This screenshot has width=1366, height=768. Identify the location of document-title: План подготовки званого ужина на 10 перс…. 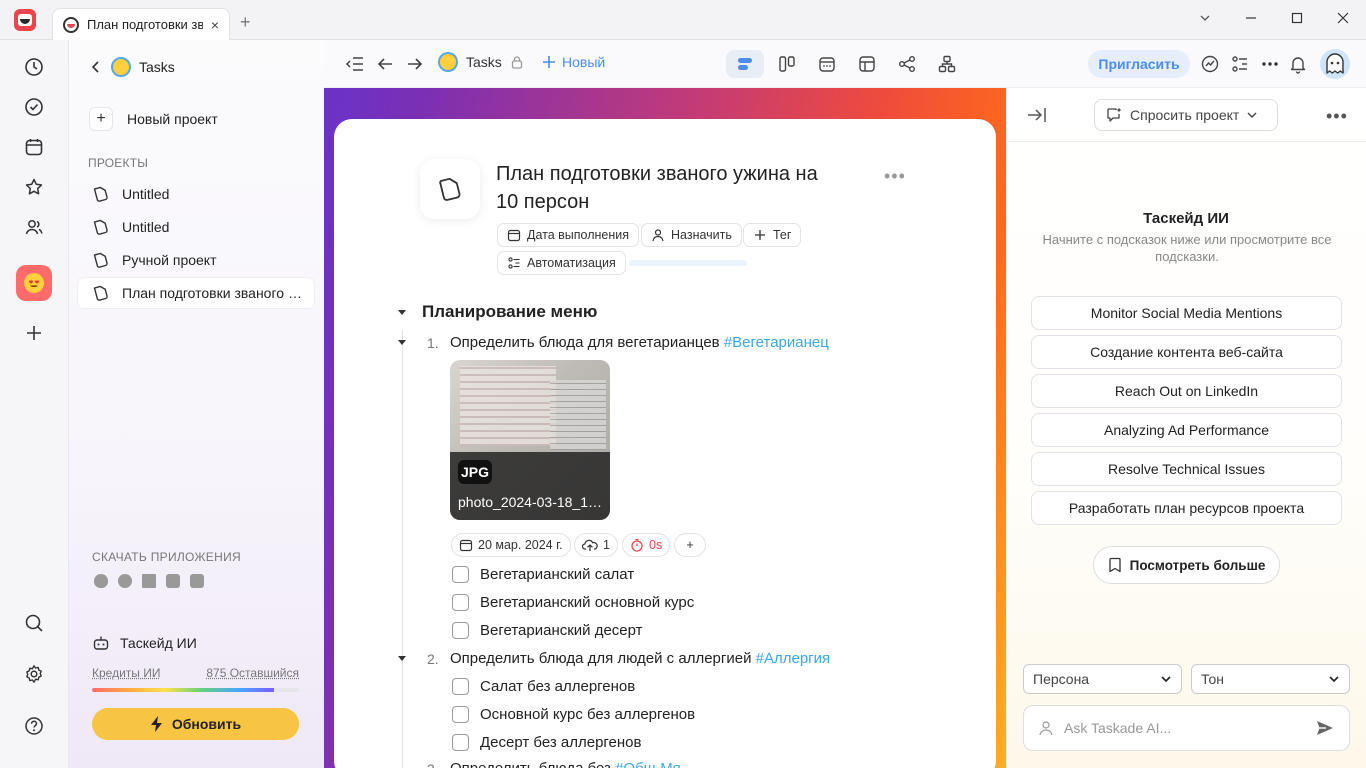
(661, 188).